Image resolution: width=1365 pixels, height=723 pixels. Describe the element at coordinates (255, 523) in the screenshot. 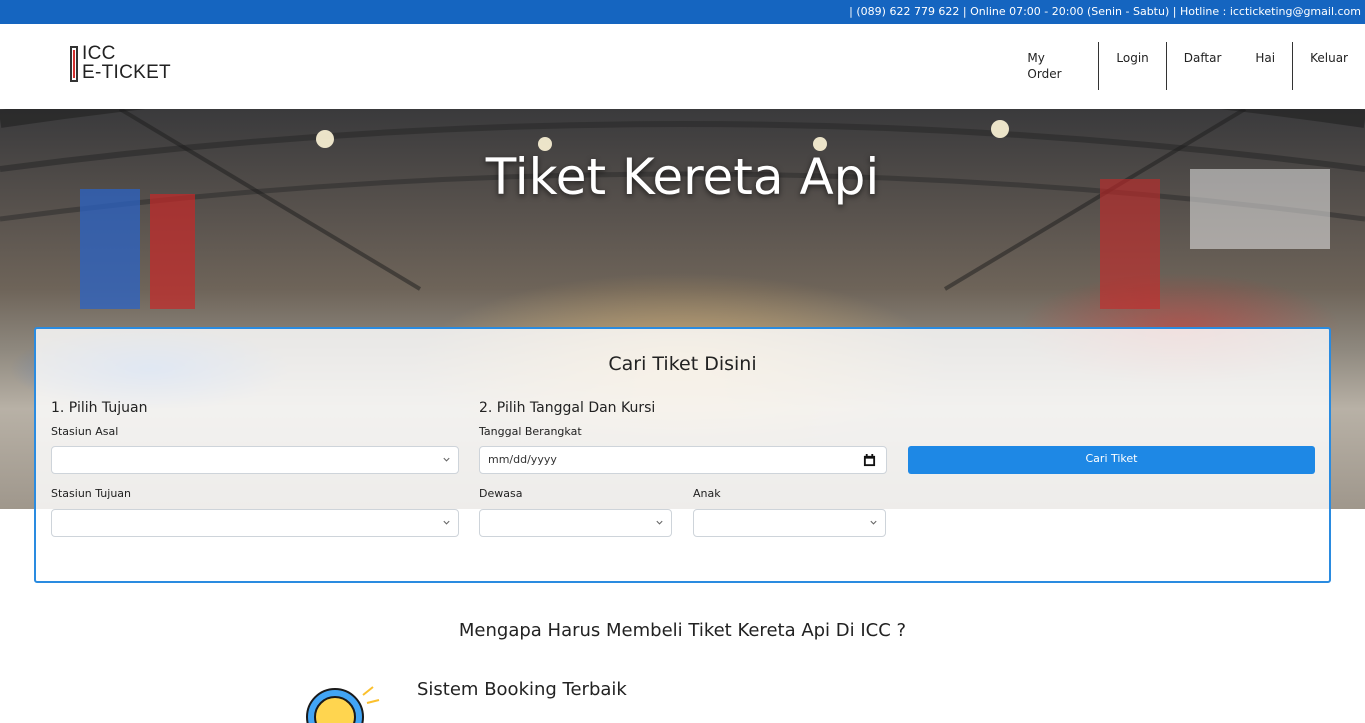

I see `stasiun-tujuan-select` at that location.